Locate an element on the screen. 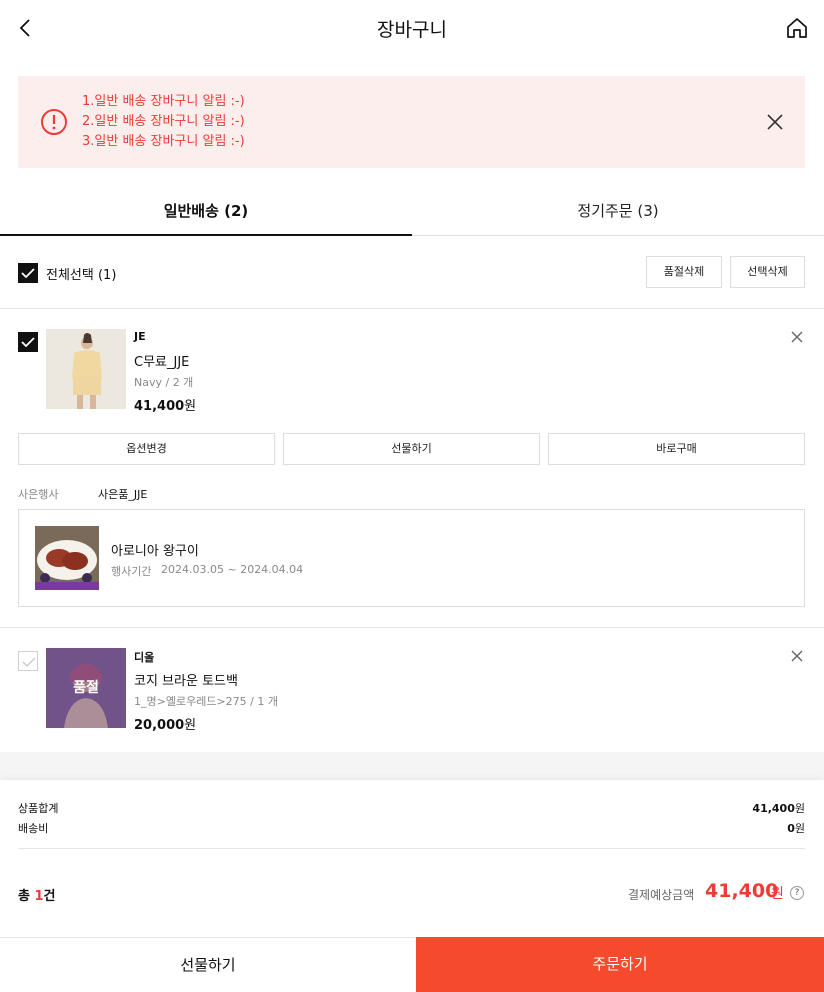  amount: 0 is located at coordinates (791, 828).